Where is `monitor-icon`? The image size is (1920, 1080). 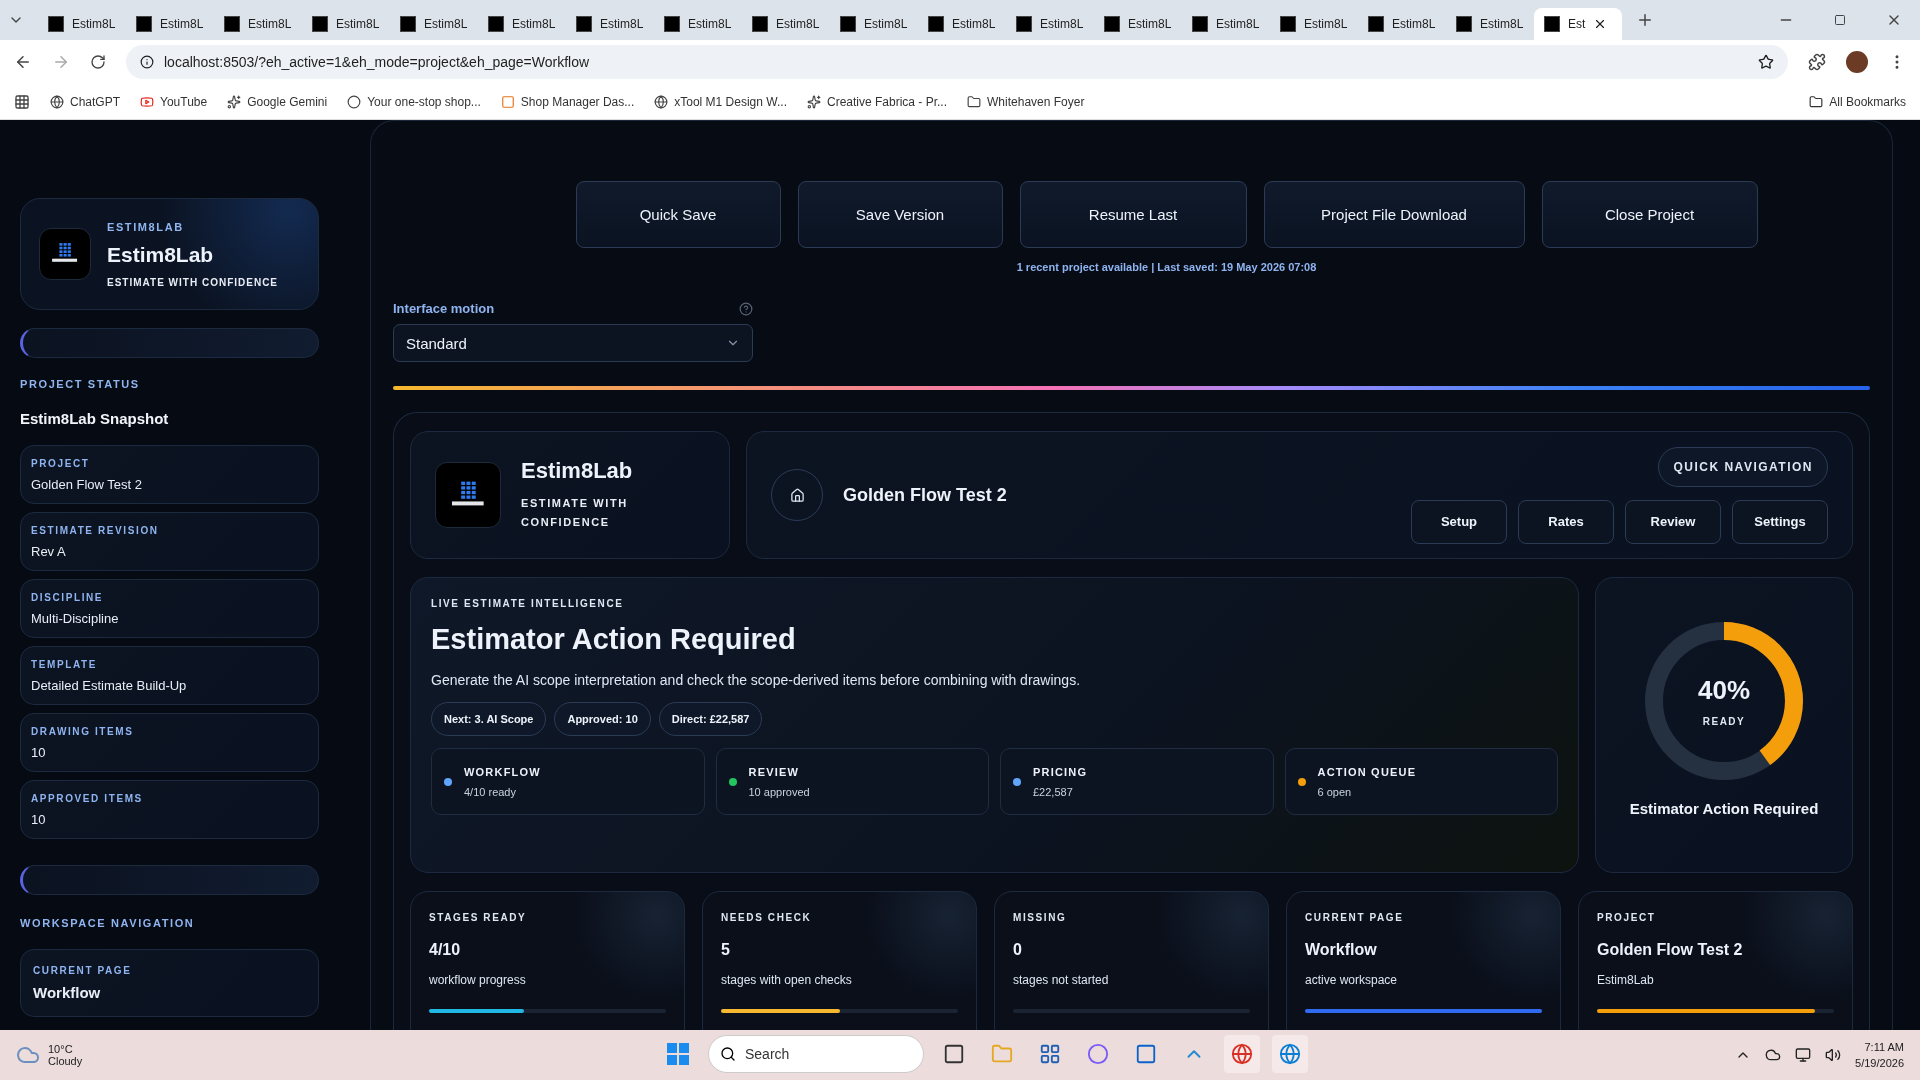 monitor-icon is located at coordinates (1803, 1055).